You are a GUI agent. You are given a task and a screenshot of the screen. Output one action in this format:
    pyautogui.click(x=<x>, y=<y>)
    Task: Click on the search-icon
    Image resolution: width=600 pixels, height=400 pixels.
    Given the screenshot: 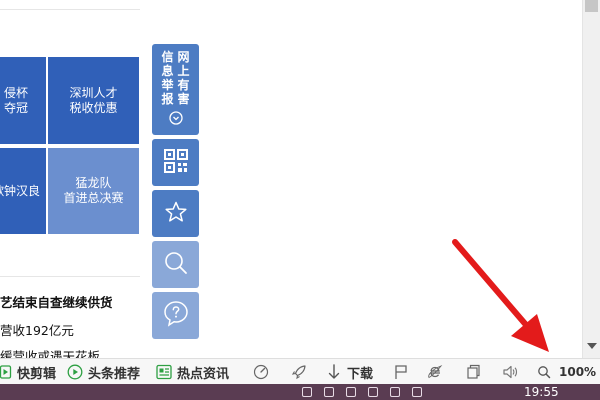 What is the action you would take?
    pyautogui.click(x=176, y=265)
    